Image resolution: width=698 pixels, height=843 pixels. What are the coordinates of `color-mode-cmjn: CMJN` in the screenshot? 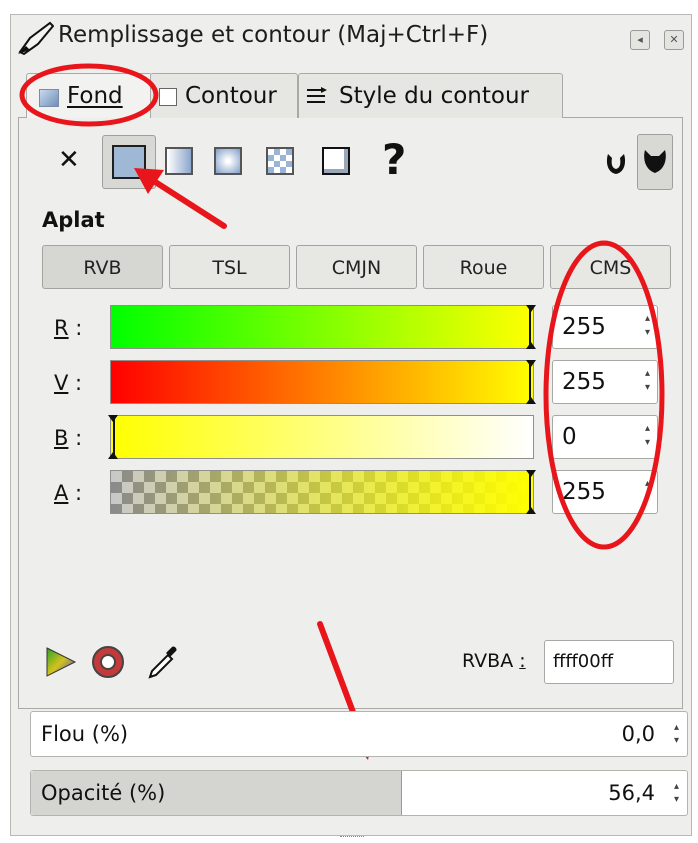 It's located at (356, 267).